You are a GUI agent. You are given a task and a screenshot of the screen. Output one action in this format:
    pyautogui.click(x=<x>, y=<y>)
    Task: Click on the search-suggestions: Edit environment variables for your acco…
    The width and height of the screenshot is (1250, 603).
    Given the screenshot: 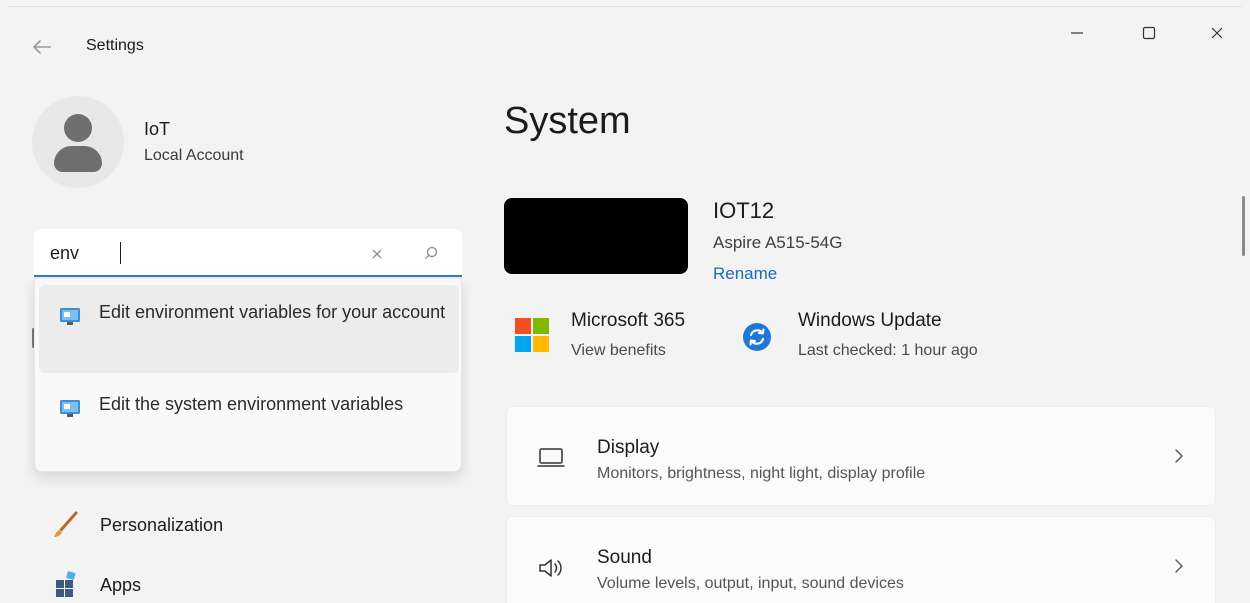 What is the action you would take?
    pyautogui.click(x=248, y=375)
    